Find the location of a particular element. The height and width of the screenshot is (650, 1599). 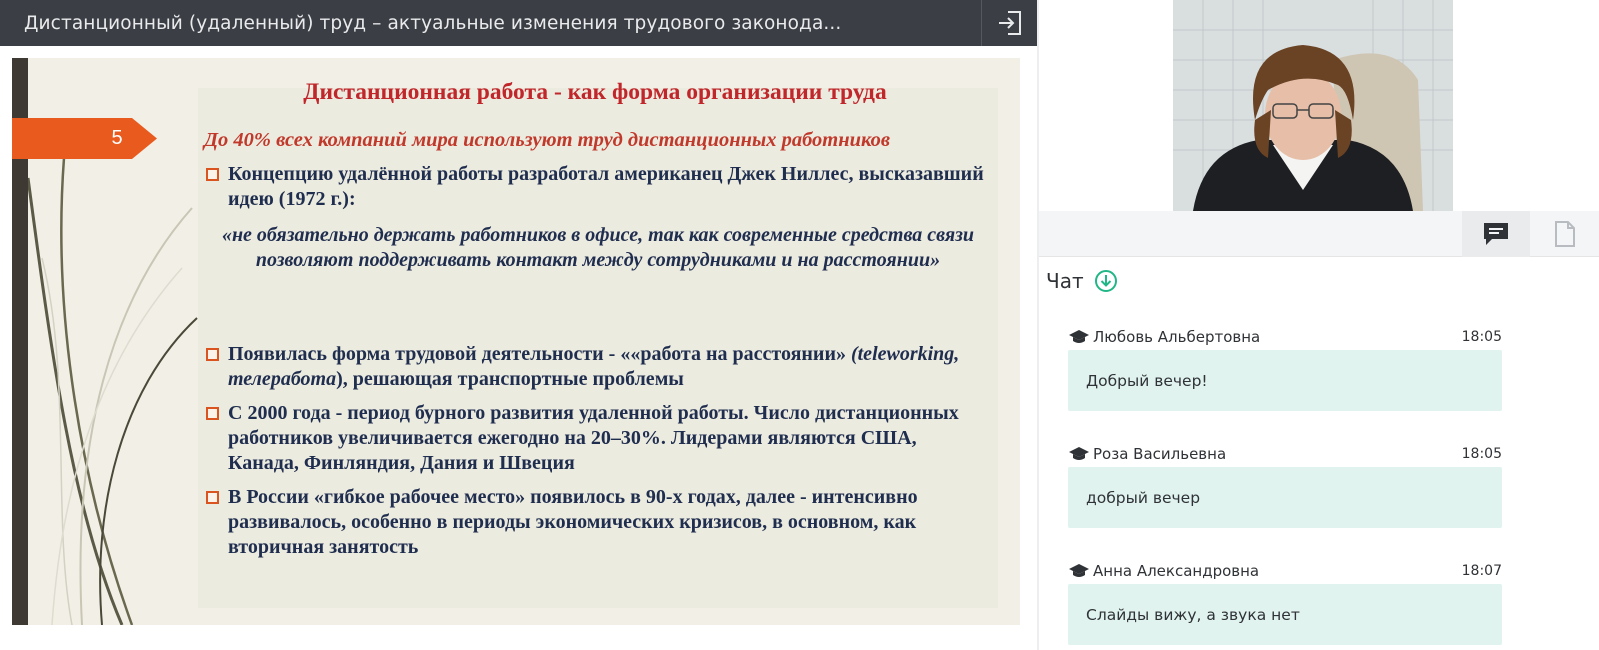

exit-icon is located at coordinates (1009, 23).